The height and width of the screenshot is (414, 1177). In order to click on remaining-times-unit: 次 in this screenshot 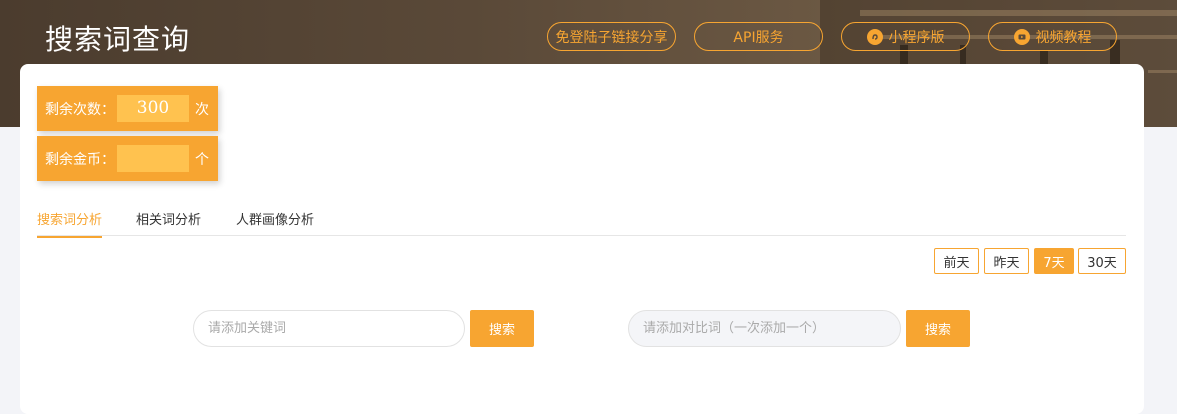, I will do `click(202, 109)`.